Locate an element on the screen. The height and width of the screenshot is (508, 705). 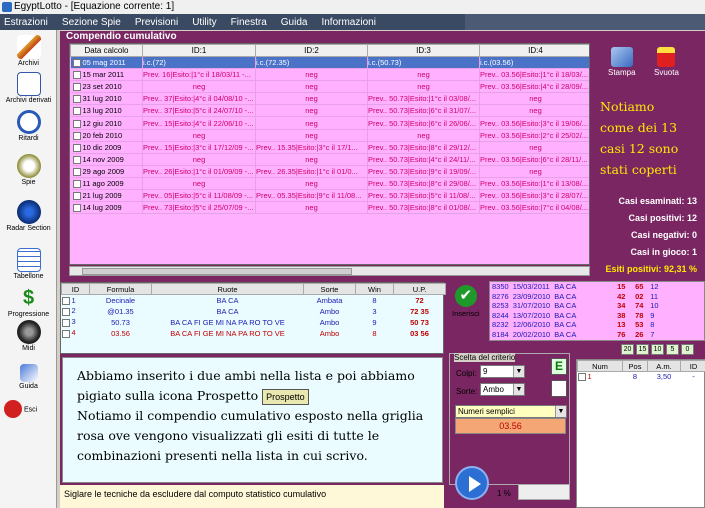
e-button: E is located at coordinates (559, 366).